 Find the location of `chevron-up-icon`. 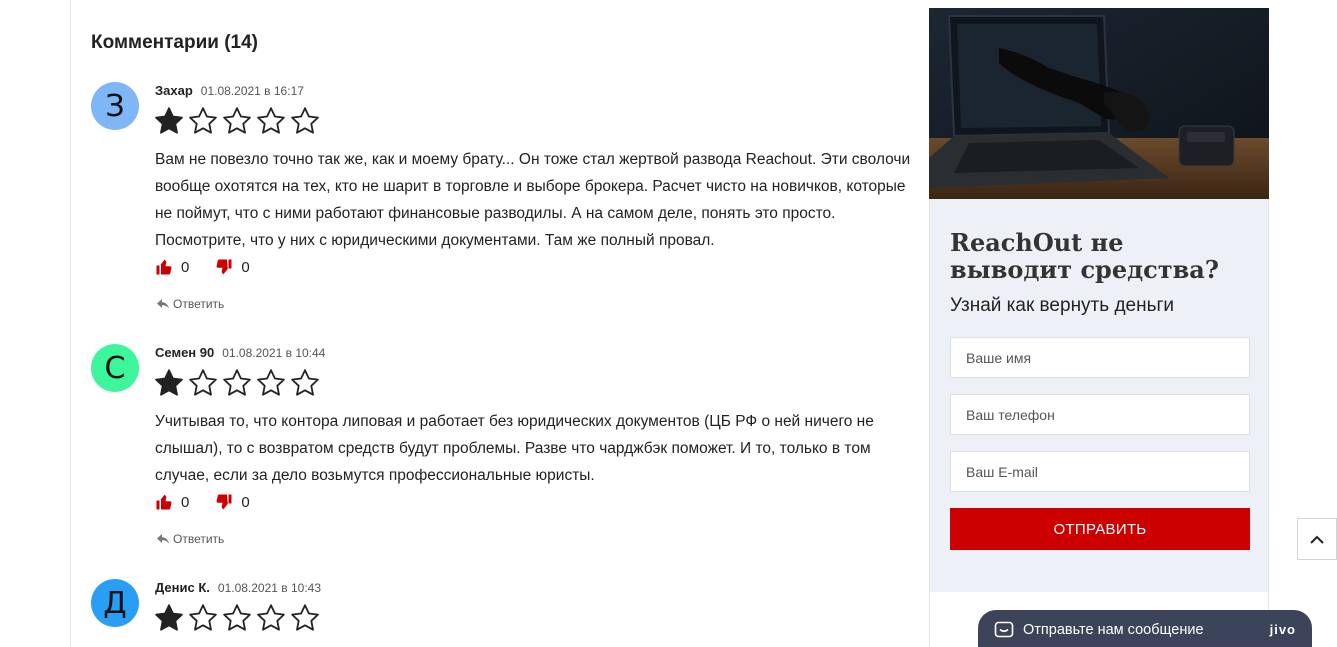

chevron-up-icon is located at coordinates (1317, 539).